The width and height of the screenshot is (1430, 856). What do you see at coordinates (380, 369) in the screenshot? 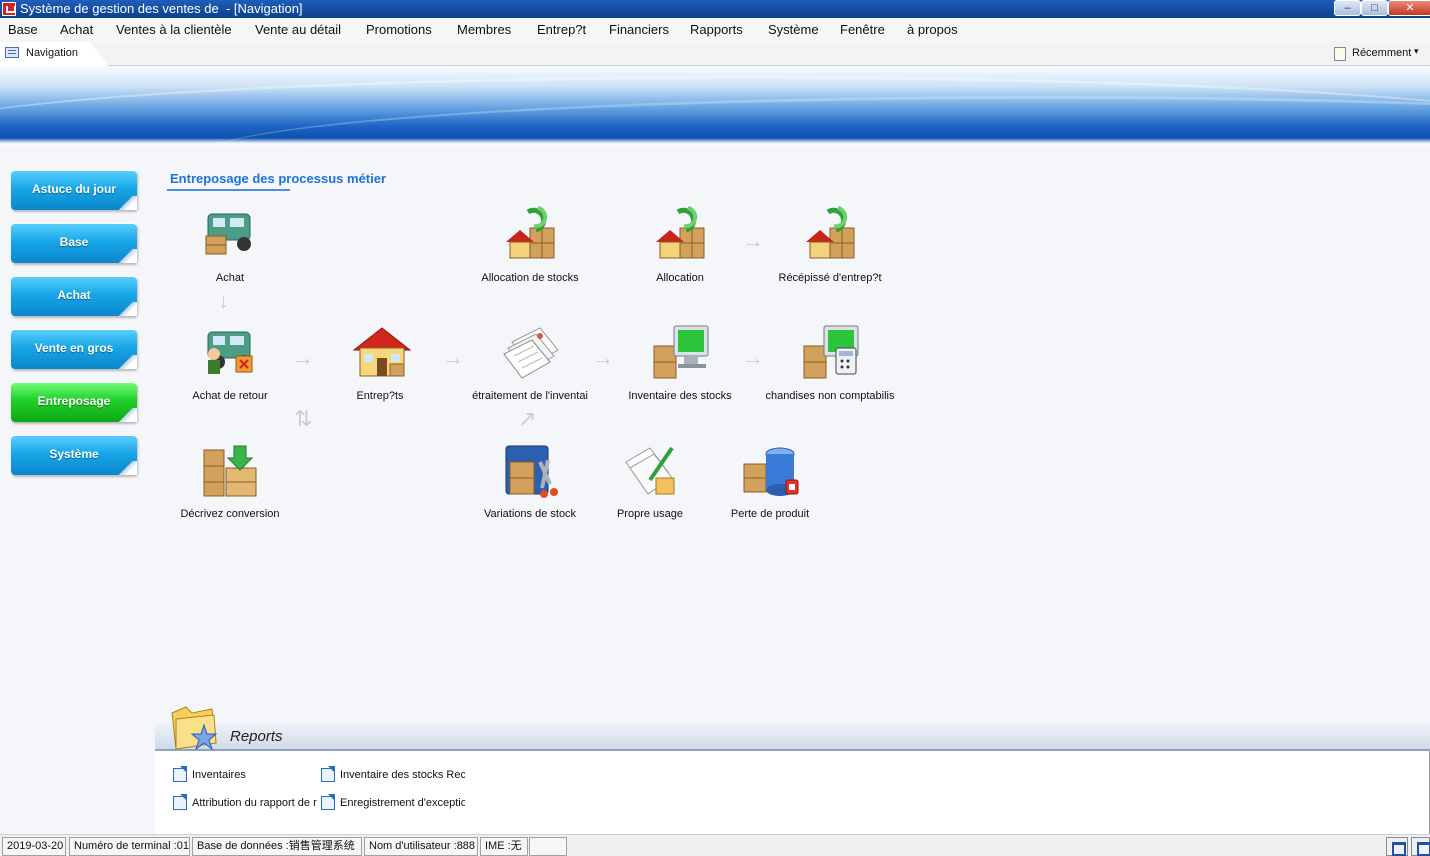
I see `node-entrepots: Entrep?ts` at bounding box center [380, 369].